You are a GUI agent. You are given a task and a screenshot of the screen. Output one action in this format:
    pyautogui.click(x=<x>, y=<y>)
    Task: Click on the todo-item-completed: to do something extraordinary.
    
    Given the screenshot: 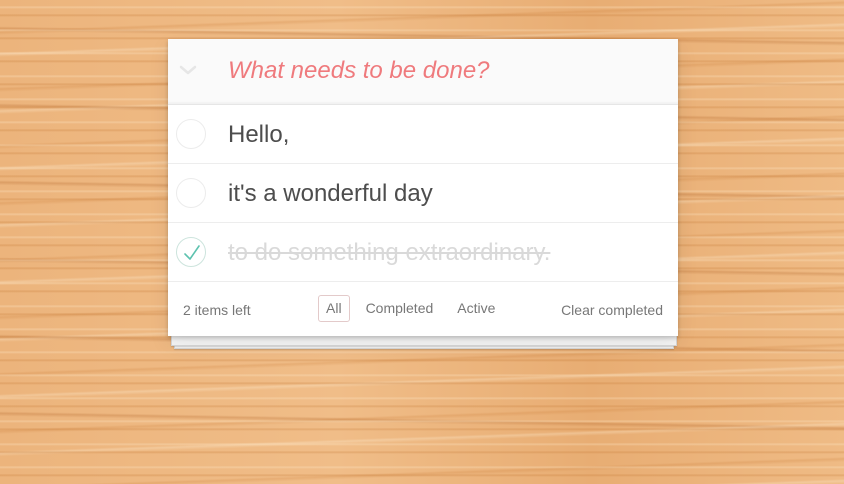 What is the action you would take?
    pyautogui.click(x=423, y=252)
    